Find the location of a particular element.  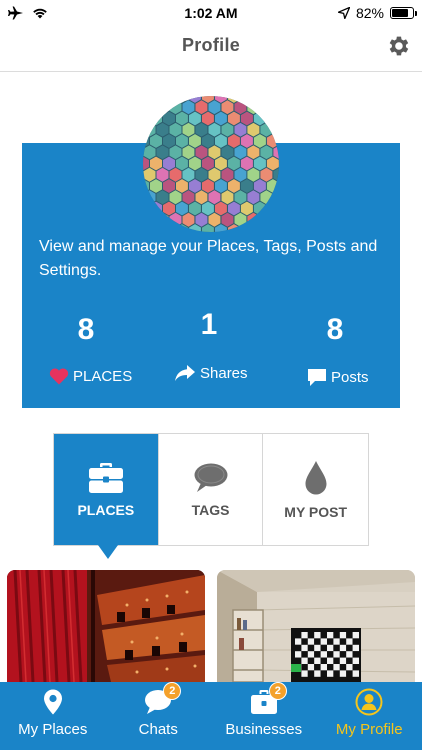

tabbar-my-profile: My Profile is located at coordinates (369, 716).